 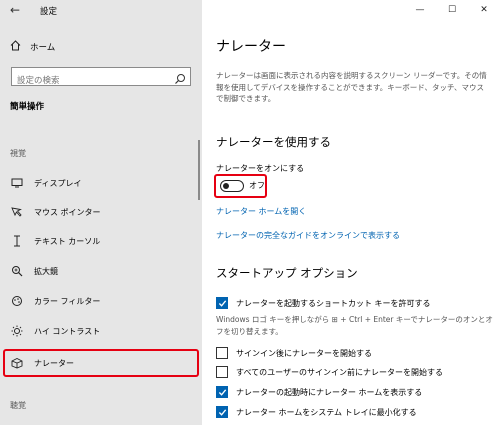 What do you see at coordinates (329, 392) in the screenshot?
I see `option-label: ナレーターの起動時にナレーター ホームを表示する` at bounding box center [329, 392].